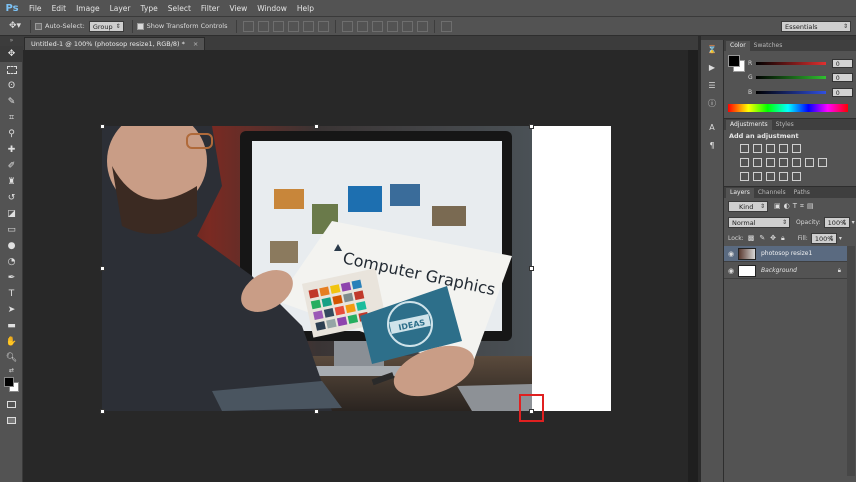 The width and height of the screenshot is (856, 482). I want to click on auto-select-dropdown: Group, so click(106, 26).